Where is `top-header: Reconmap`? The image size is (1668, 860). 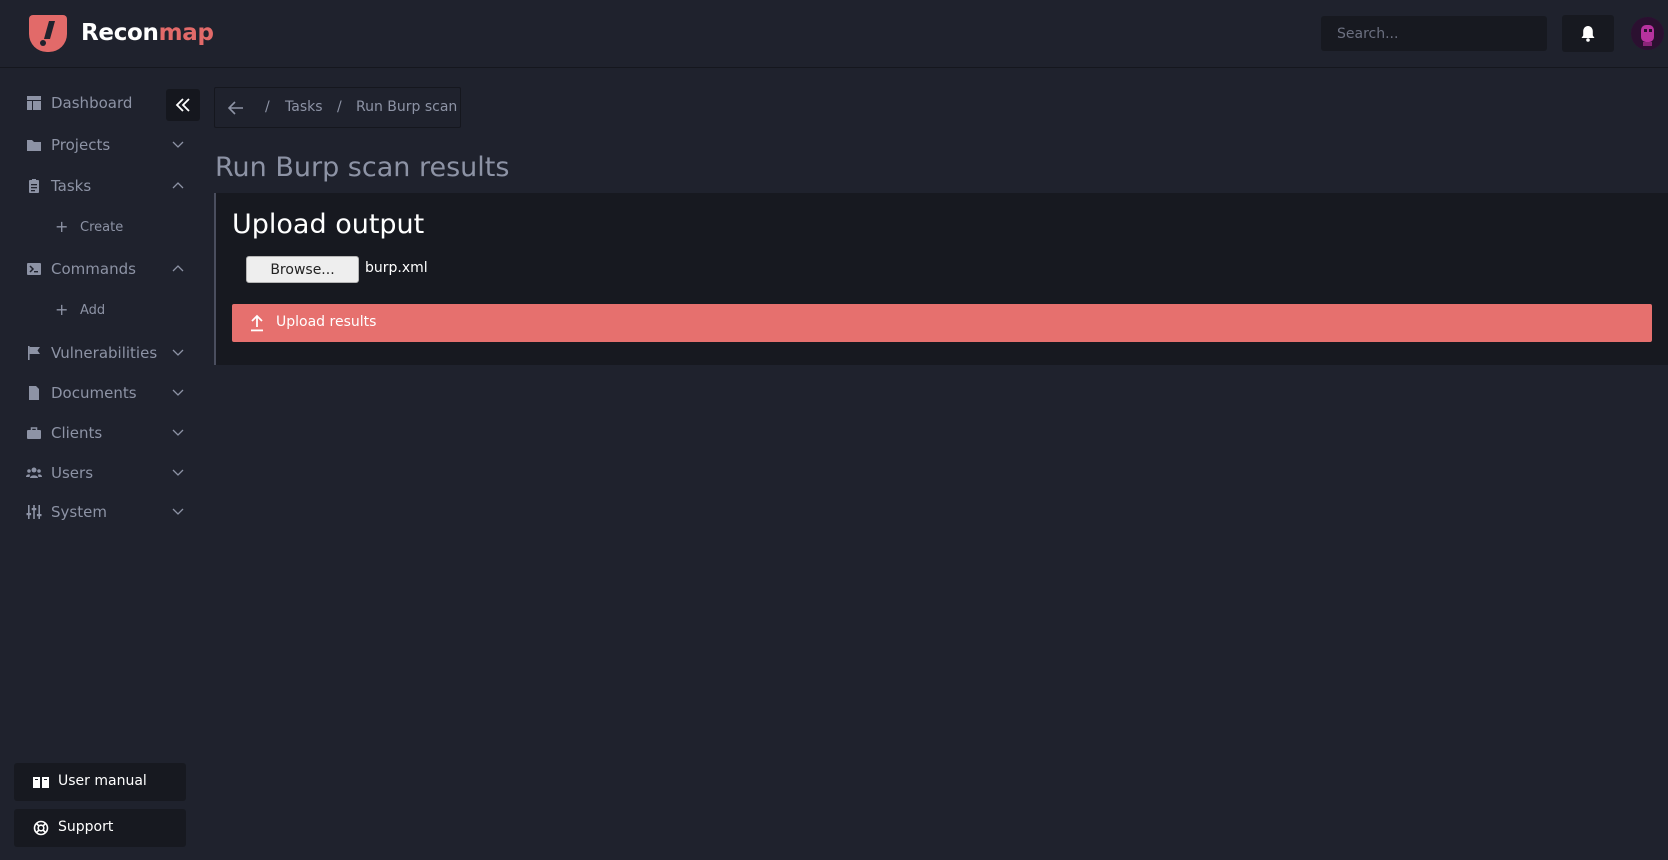 top-header: Reconmap is located at coordinates (834, 34).